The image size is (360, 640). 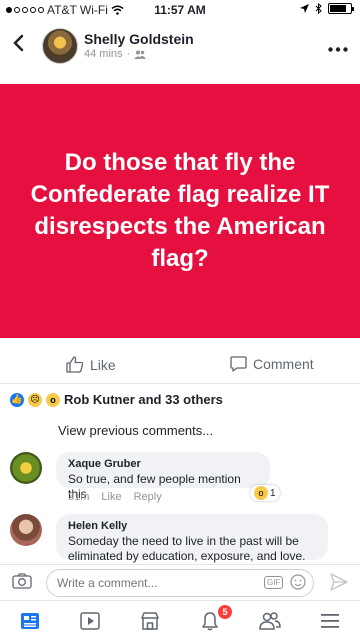 I want to click on post-meta: 44 mins ·, so click(x=115, y=54).